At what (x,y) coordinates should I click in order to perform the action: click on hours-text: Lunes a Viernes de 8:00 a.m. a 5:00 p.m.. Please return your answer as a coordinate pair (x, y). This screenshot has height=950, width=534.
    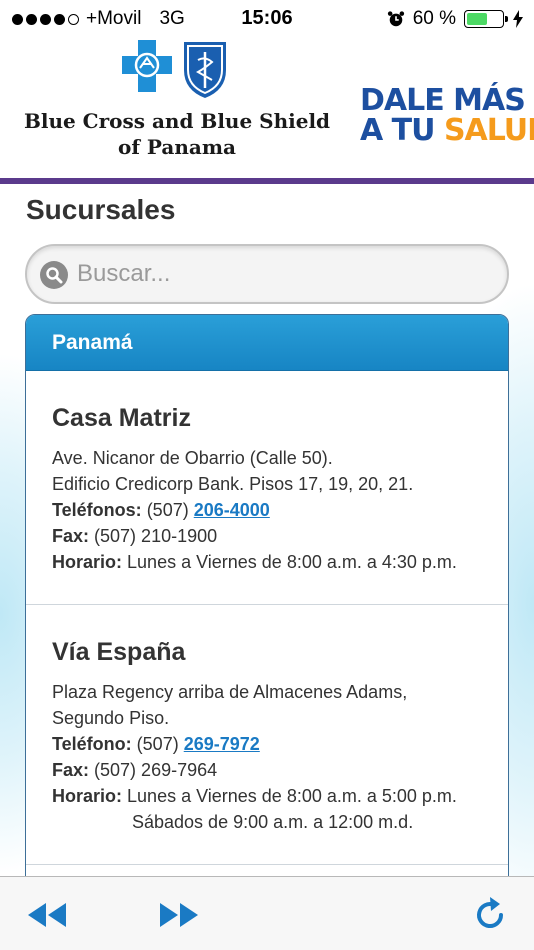
    Looking at the image, I should click on (292, 796).